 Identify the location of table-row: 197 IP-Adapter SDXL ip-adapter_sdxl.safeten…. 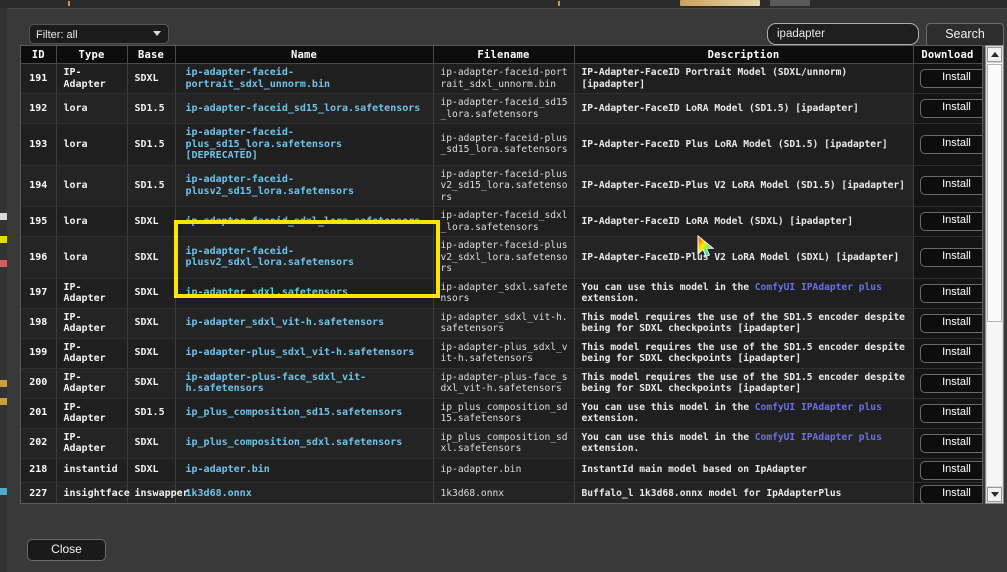
(501, 293).